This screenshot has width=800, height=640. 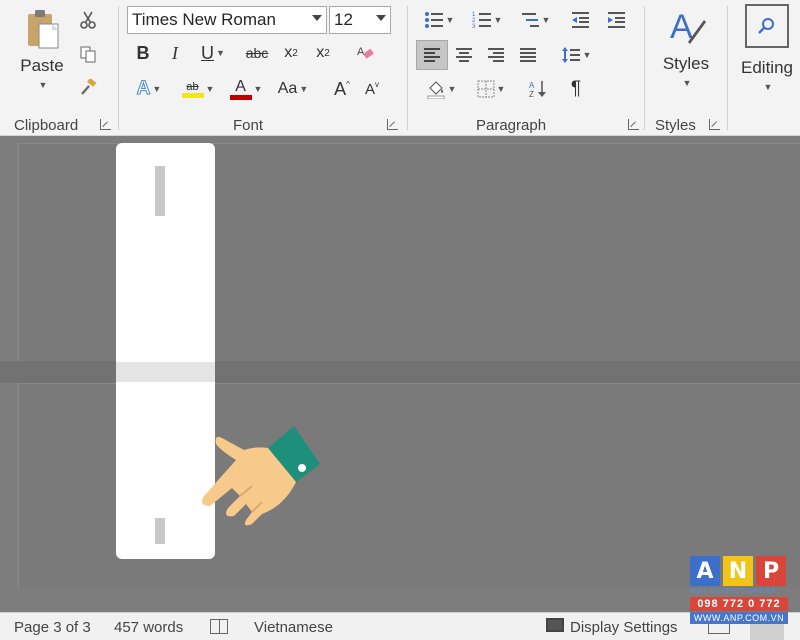 I want to click on superscript-label: x, so click(x=320, y=52).